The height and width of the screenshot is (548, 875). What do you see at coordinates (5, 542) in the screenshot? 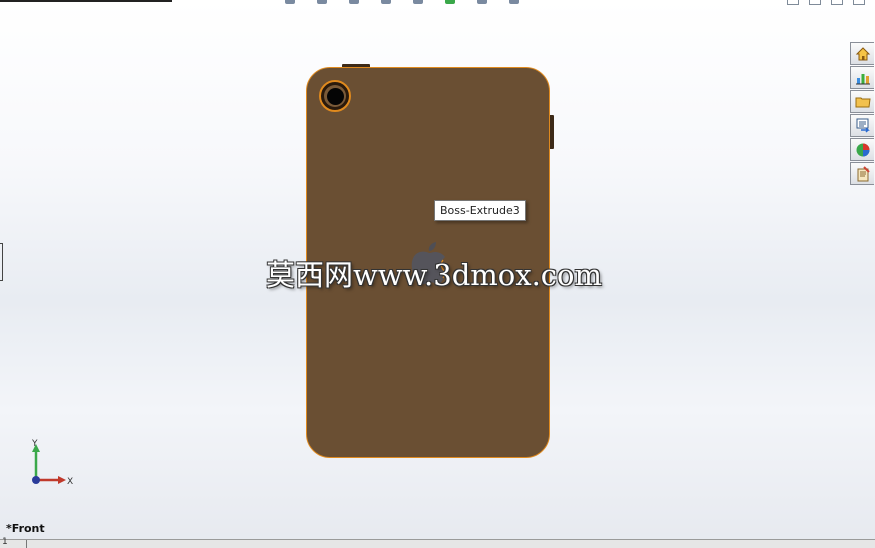
I see `sheet-number: 1` at bounding box center [5, 542].